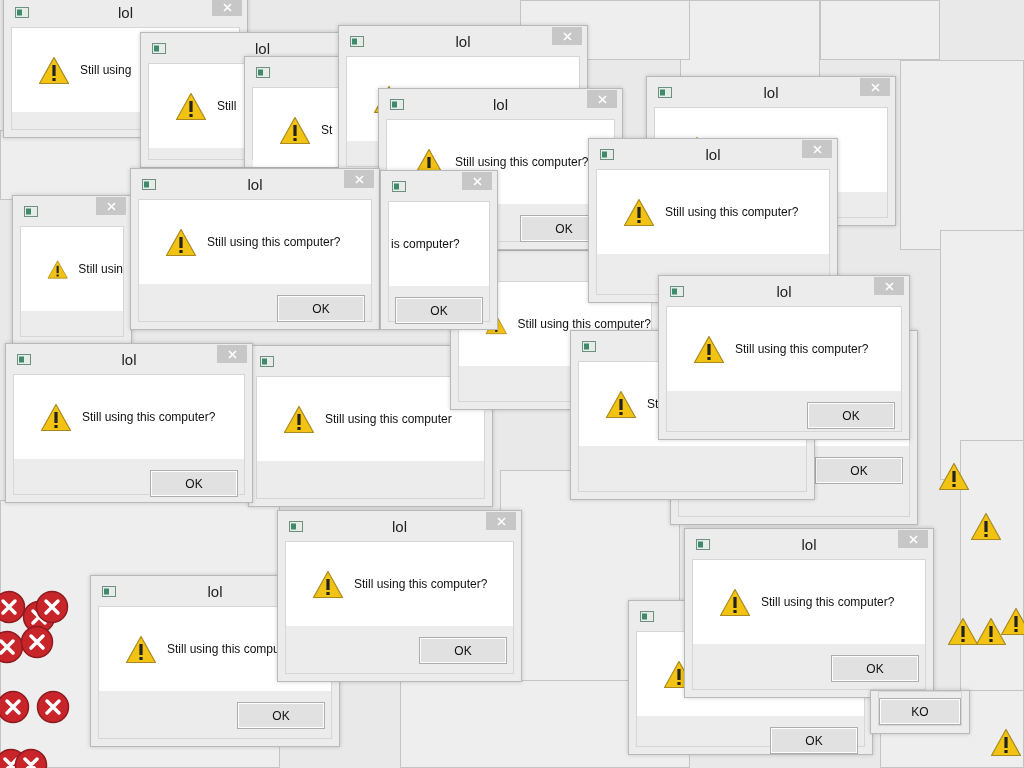 The image size is (1024, 768). Describe the element at coordinates (425, 244) in the screenshot. I see `message-text: is computer?` at that location.